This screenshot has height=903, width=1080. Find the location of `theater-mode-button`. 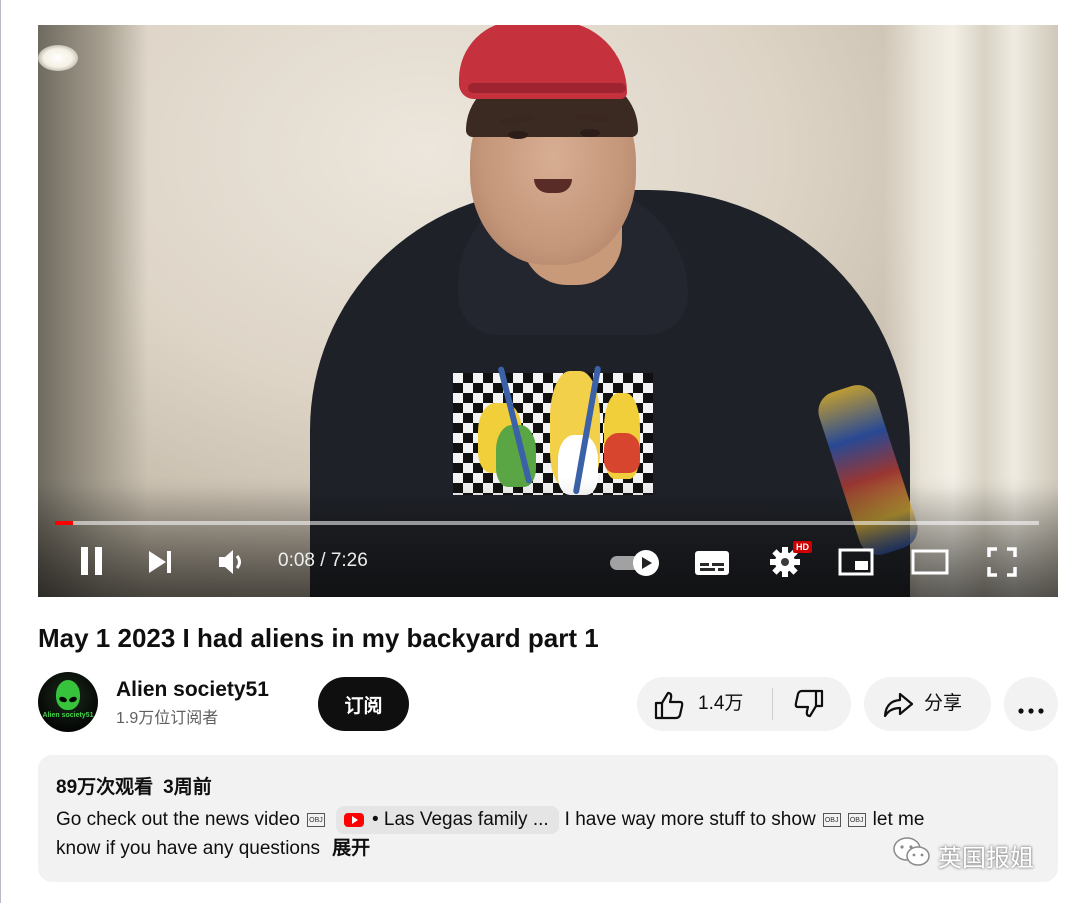

theater-mode-button is located at coordinates (930, 562).